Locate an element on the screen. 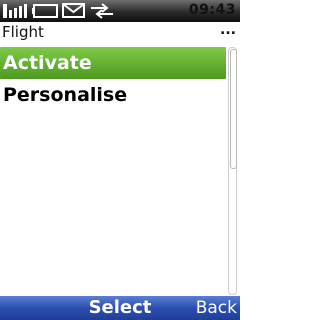  menu-item-personalise: Personalise is located at coordinates (113, 95).